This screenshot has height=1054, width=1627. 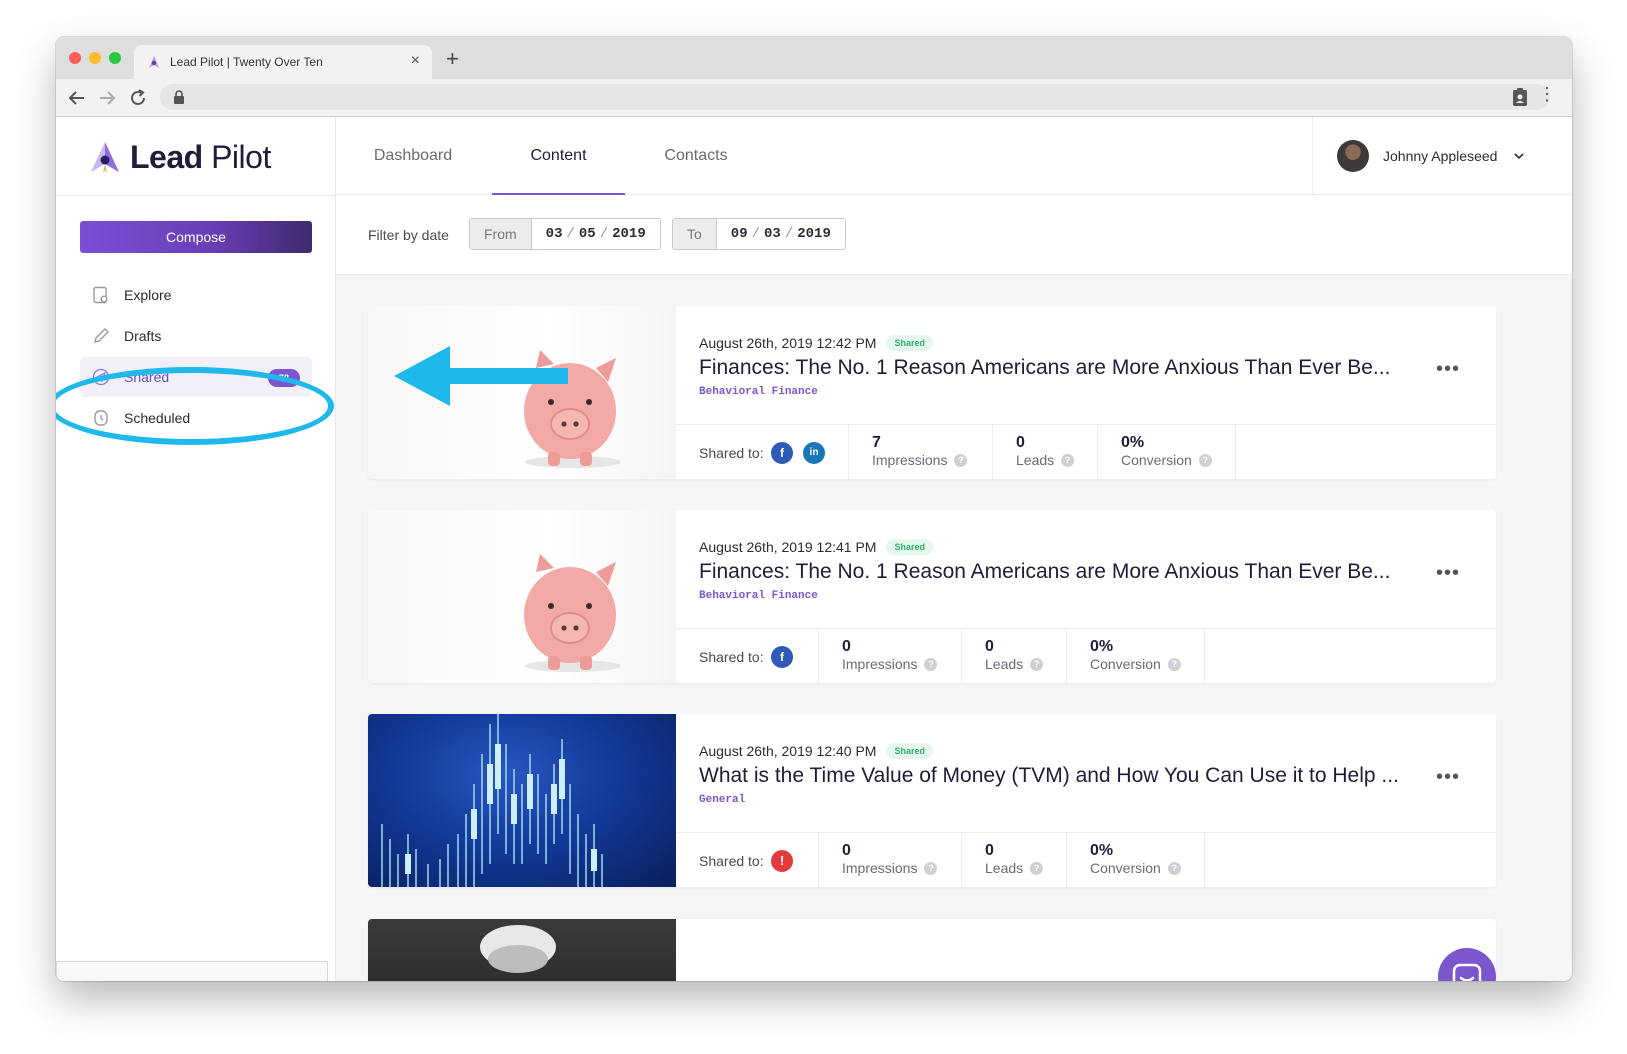 What do you see at coordinates (115, 58) in the screenshot?
I see `zoom-window-button` at bounding box center [115, 58].